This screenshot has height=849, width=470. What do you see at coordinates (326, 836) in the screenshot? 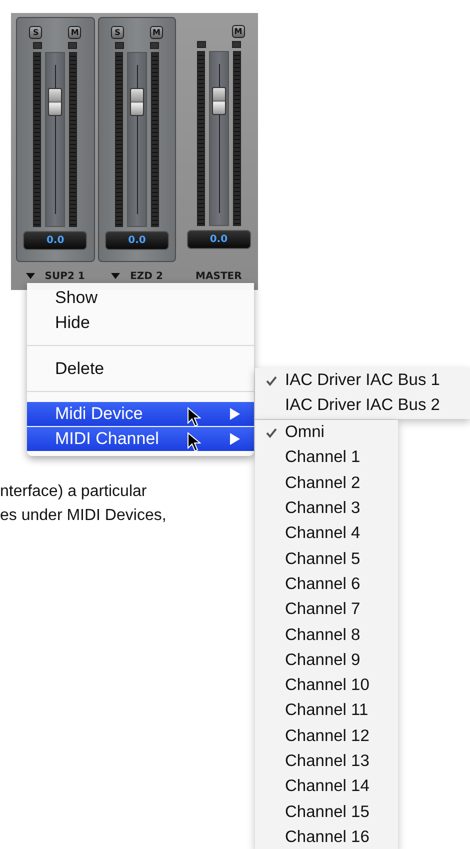
I see `menu-item: Channel 16` at bounding box center [326, 836].